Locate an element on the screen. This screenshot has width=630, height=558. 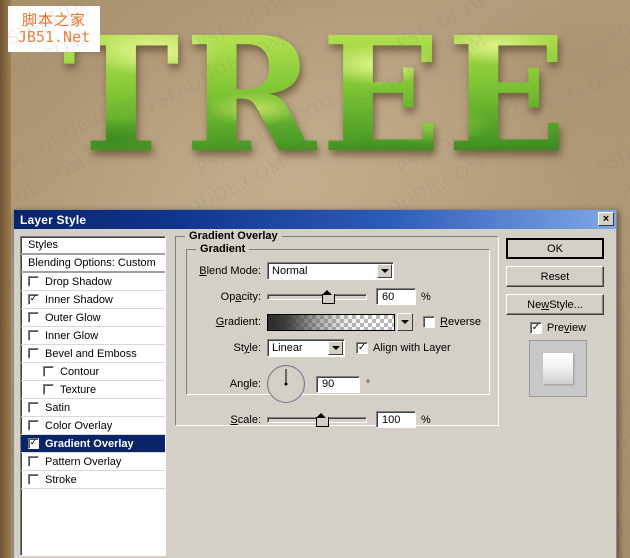
styles-list-item-label: Blending Options: Custom is located at coordinates (92, 263).